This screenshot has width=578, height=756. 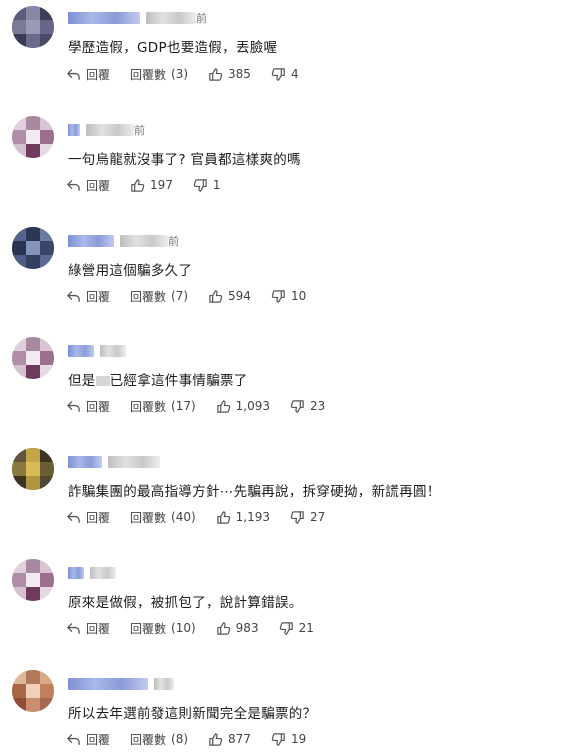 I want to click on like-button: 385, so click(x=229, y=74).